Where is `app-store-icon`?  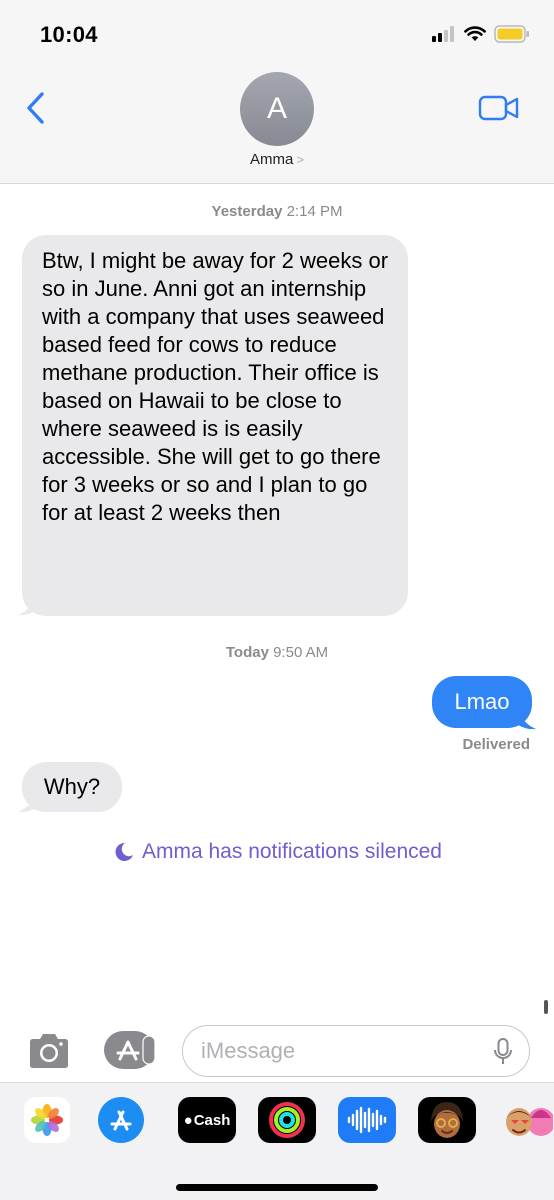 app-store-icon is located at coordinates (130, 1050).